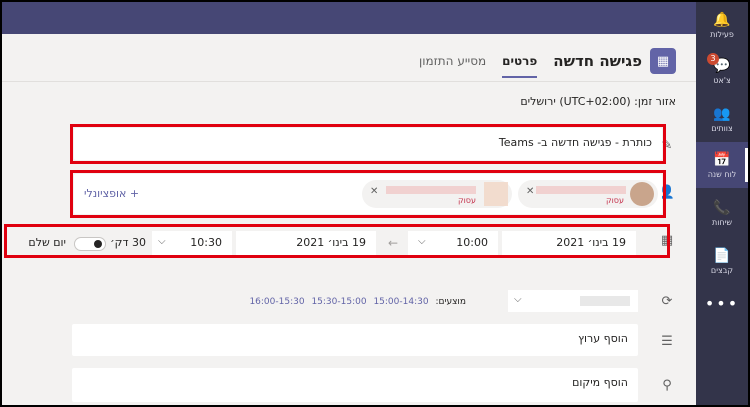 The width and height of the screenshot is (750, 407). I want to click on attendees-input: עסוק ✕ עסוק ✕ + אופציונלי, so click(368, 194).